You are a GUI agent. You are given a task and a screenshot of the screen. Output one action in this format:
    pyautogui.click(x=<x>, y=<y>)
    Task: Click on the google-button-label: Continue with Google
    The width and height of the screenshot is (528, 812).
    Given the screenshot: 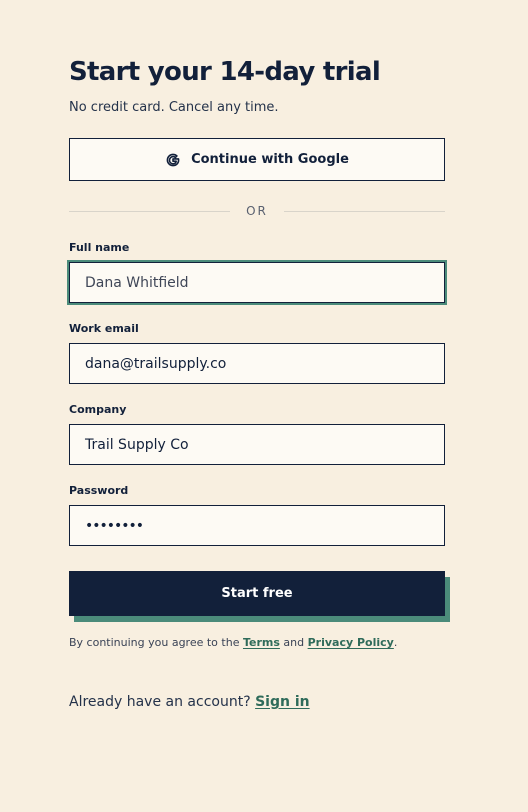 What is the action you would take?
    pyautogui.click(x=270, y=159)
    